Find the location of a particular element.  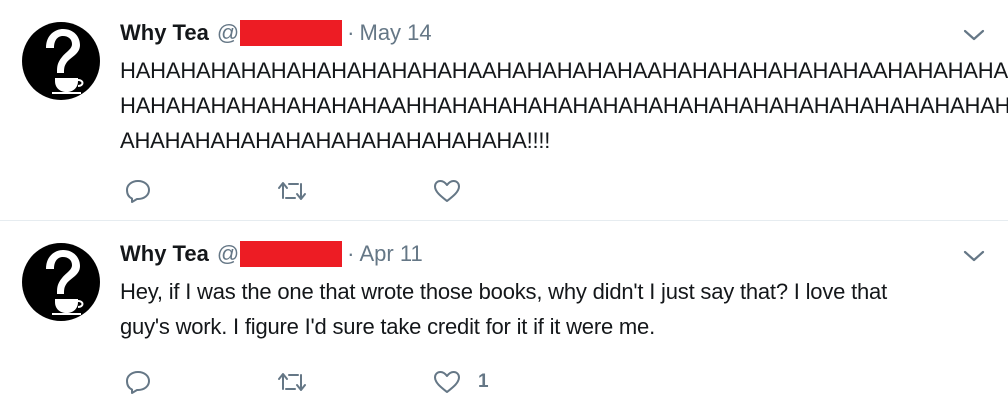

tweet-actions: 1 is located at coordinates (360, 382).